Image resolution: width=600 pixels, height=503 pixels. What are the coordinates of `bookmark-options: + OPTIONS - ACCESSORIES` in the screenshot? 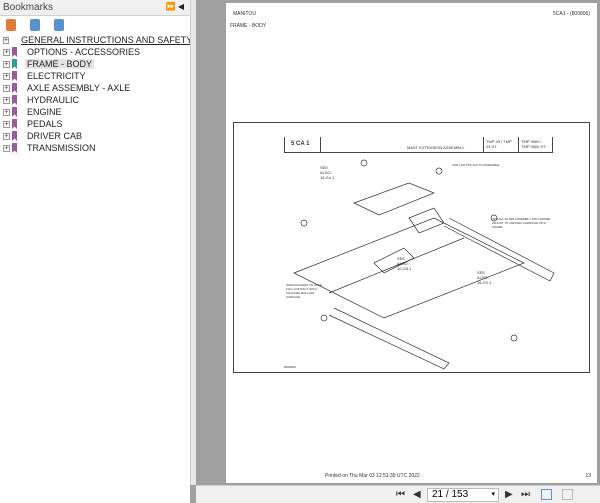 It's located at (96, 52).